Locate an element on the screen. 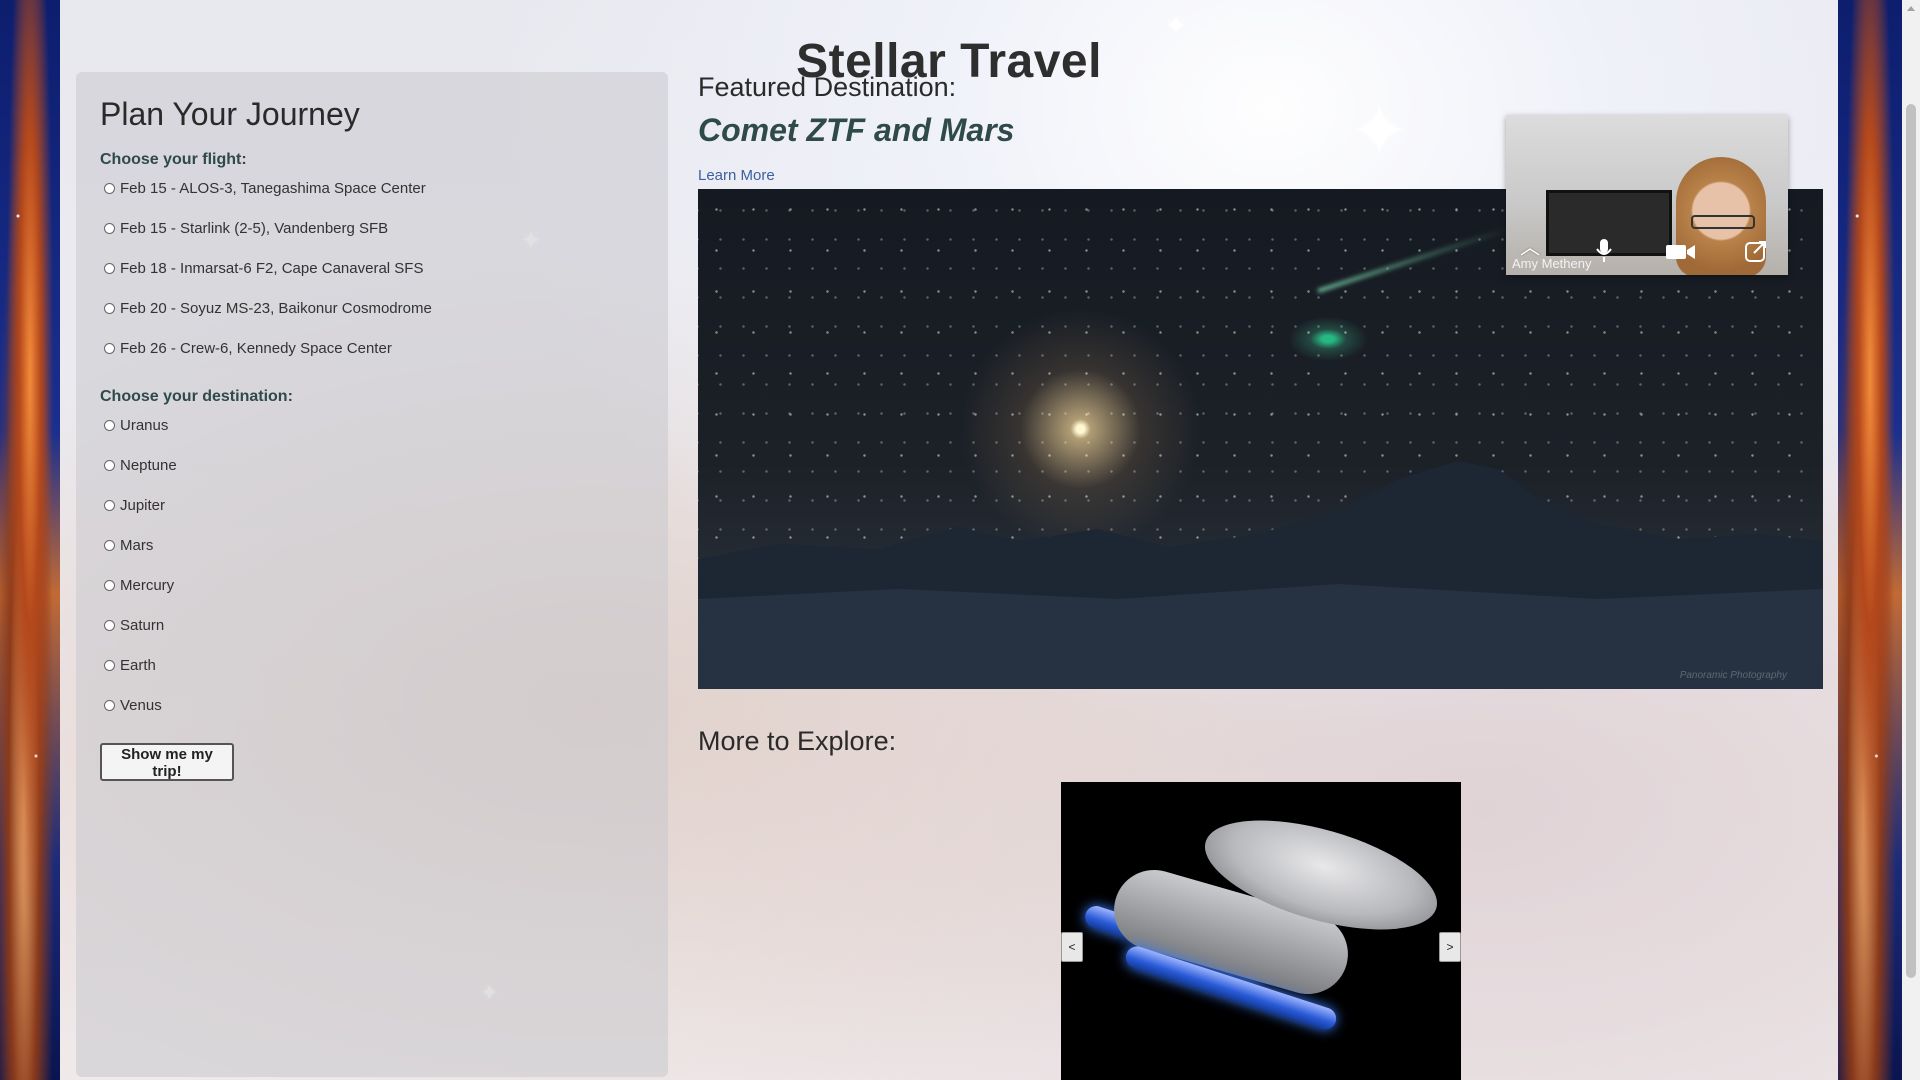 Image resolution: width=1920 pixels, height=1080 pixels. flight-option: Feb 15 - Starlink (2-5), Vandenberg SFB is located at coordinates (246, 228).